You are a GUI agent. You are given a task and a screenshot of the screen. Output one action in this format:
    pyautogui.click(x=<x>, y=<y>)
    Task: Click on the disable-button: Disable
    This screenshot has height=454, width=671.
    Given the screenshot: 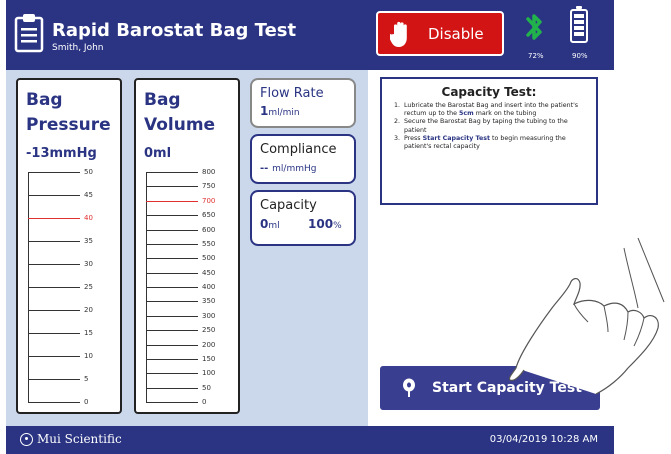 What is the action you would take?
    pyautogui.click(x=440, y=33)
    